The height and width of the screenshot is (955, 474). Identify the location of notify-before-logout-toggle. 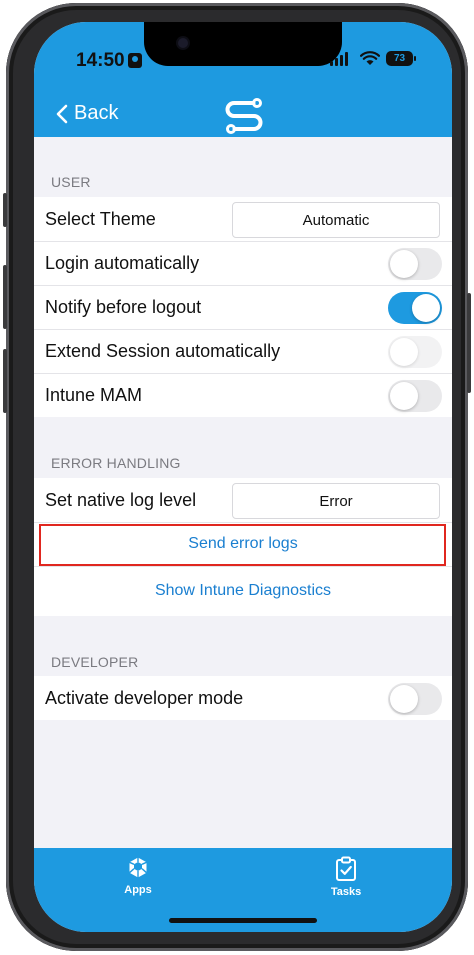
(415, 308).